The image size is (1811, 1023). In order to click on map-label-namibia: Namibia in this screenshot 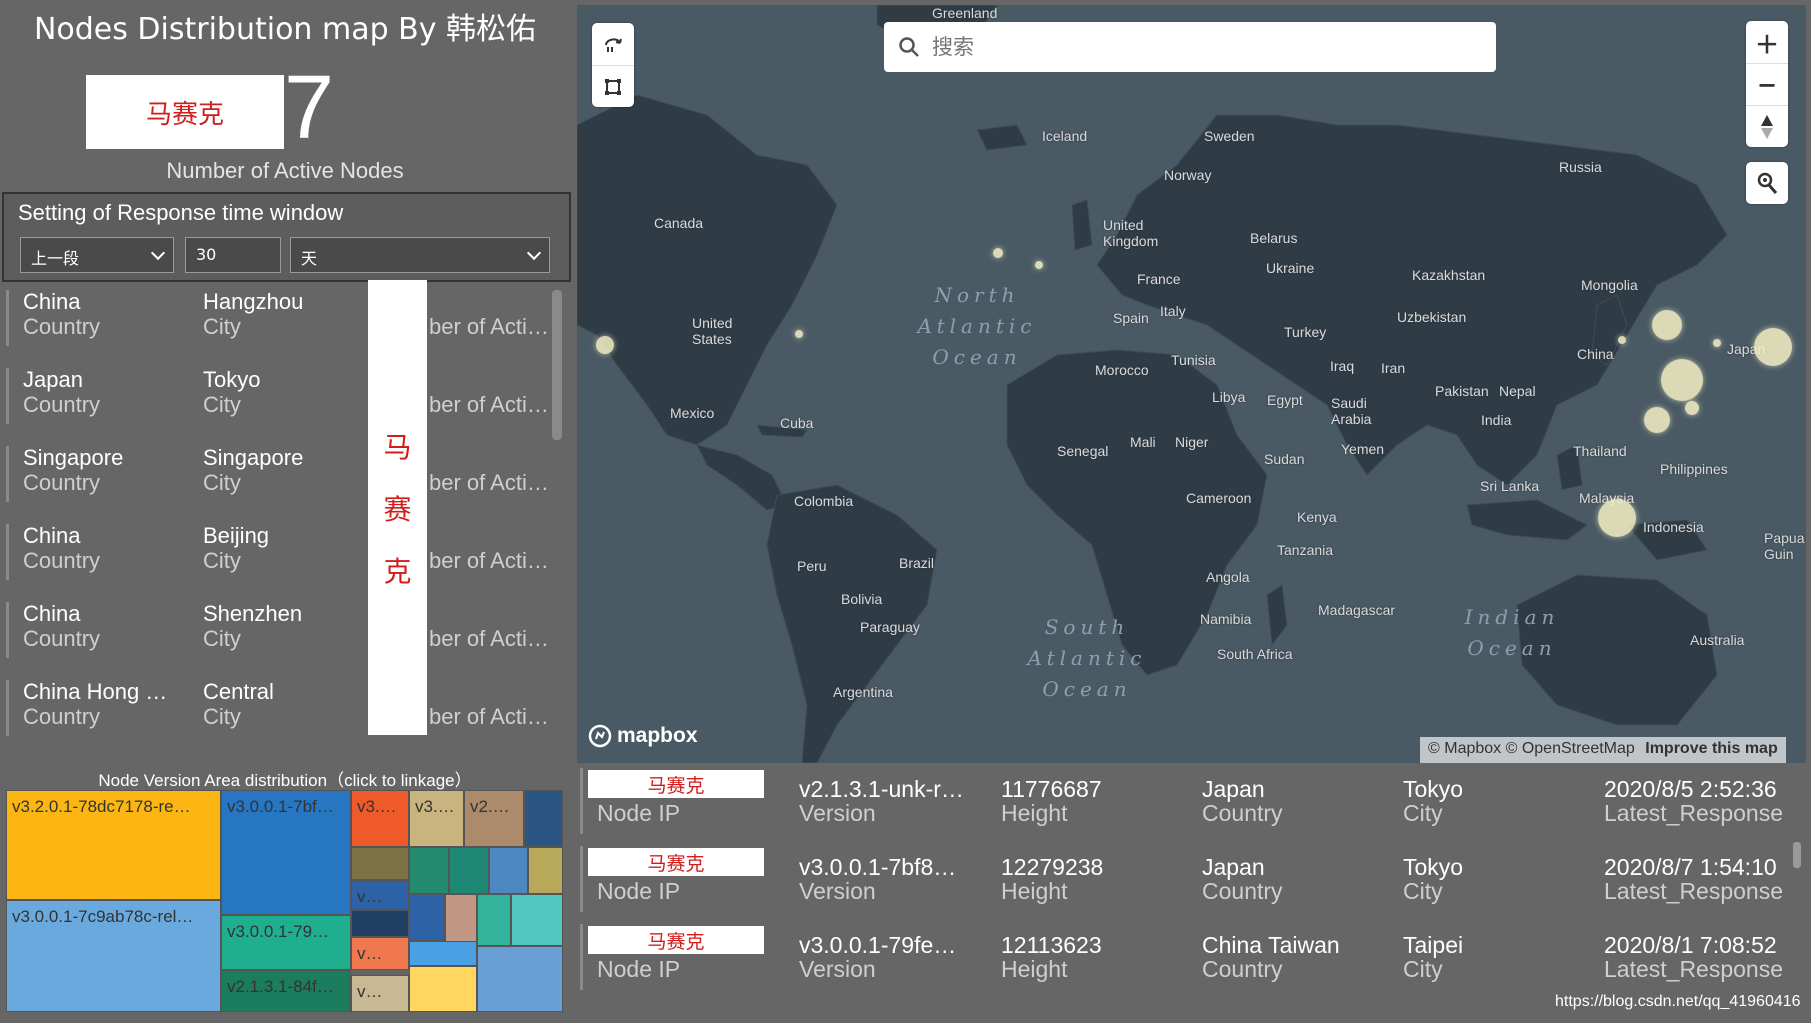, I will do `click(1225, 619)`.